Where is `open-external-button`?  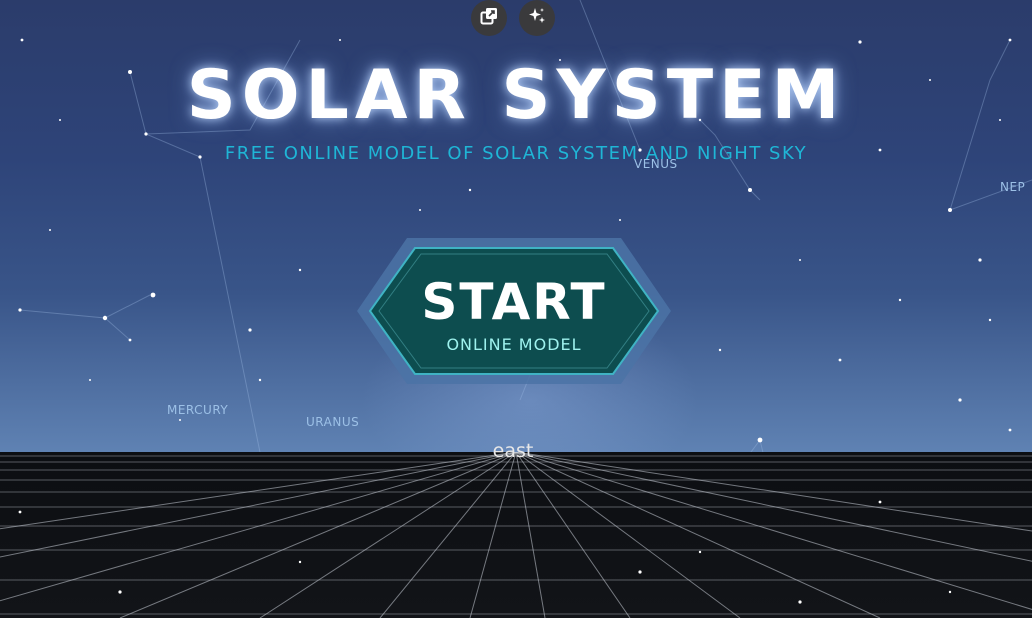
open-external-button is located at coordinates (489, 18).